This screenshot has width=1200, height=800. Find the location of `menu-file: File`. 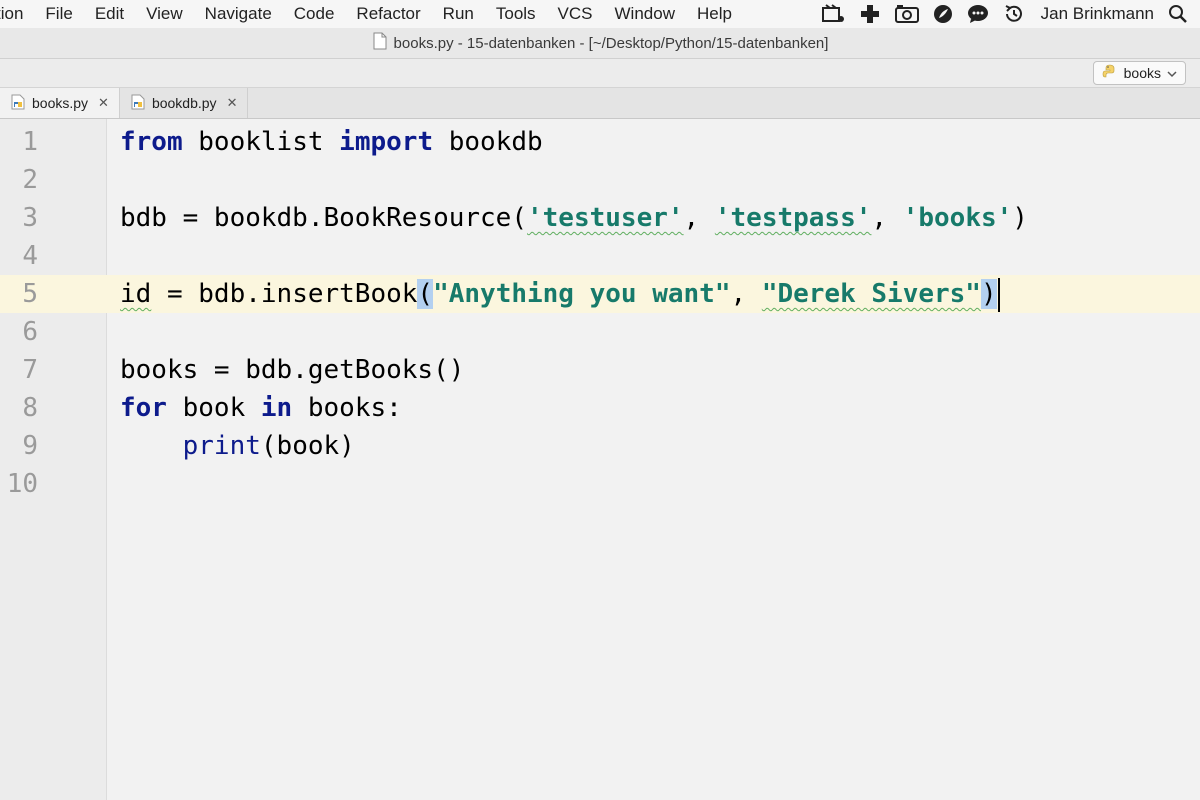

menu-file: File is located at coordinates (58, 14).